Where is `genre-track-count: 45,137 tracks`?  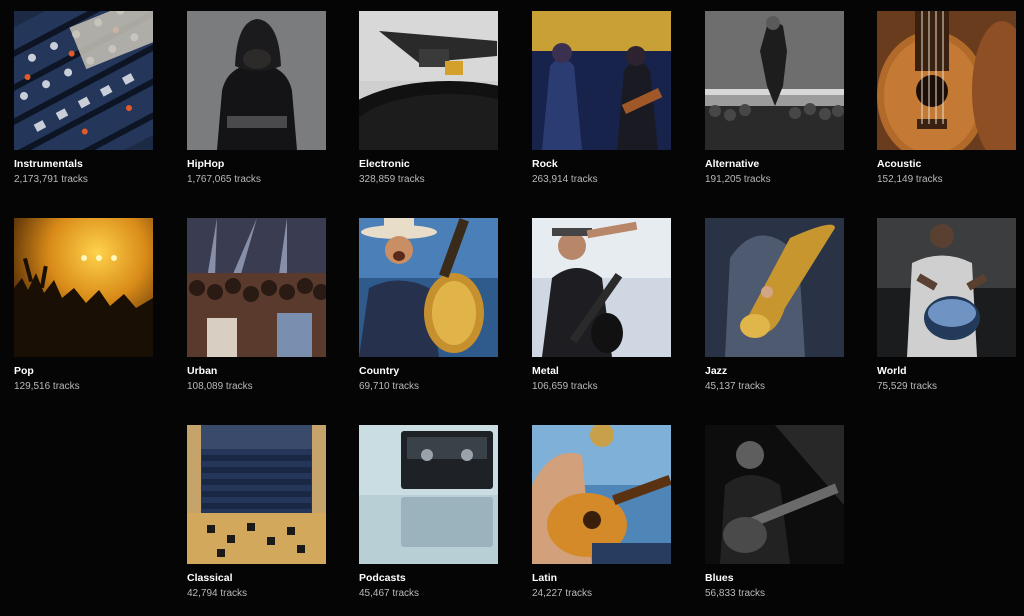 genre-track-count: 45,137 tracks is located at coordinates (735, 386).